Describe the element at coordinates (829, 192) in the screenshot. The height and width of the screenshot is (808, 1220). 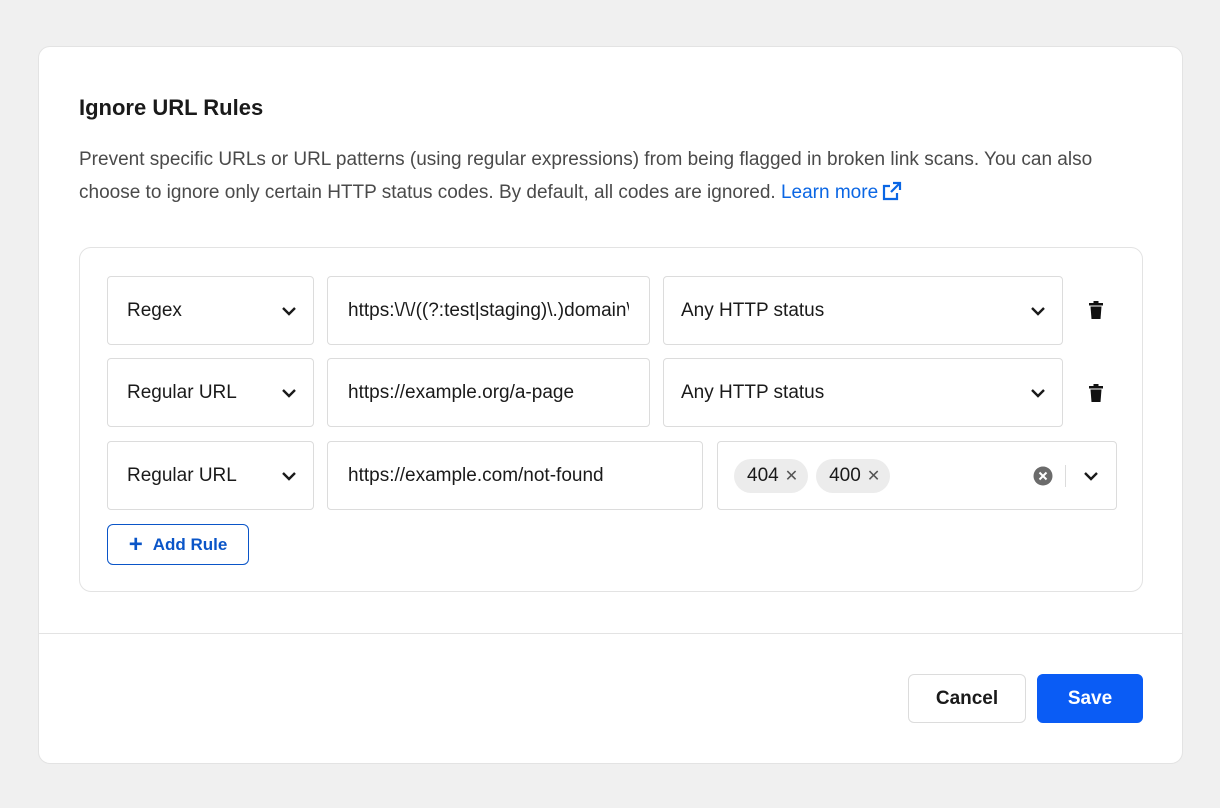
I see `learn-more-label: Learn more` at that location.